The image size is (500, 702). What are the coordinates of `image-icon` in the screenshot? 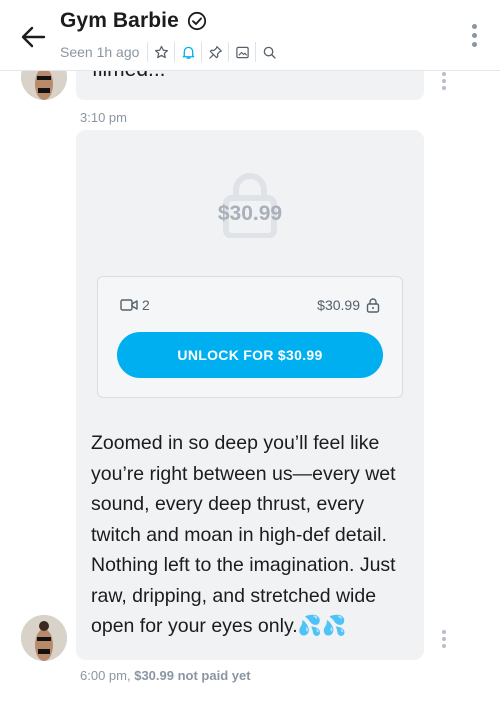 It's located at (242, 52).